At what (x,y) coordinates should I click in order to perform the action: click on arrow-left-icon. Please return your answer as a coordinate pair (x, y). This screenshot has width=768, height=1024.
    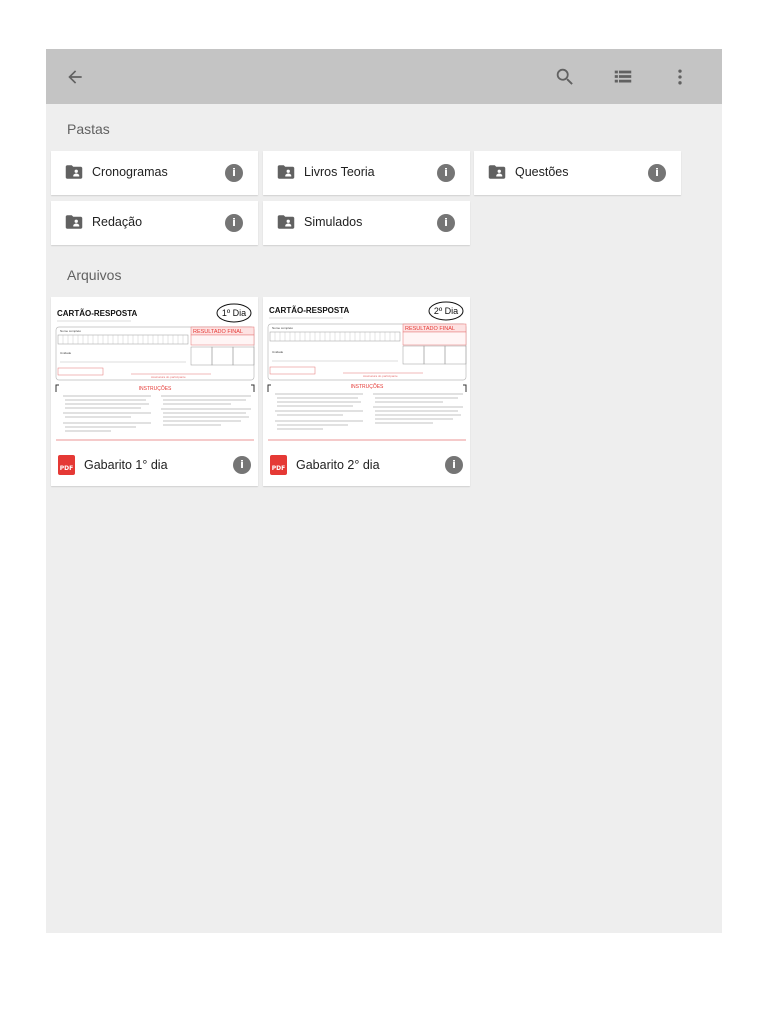
    Looking at the image, I should click on (75, 77).